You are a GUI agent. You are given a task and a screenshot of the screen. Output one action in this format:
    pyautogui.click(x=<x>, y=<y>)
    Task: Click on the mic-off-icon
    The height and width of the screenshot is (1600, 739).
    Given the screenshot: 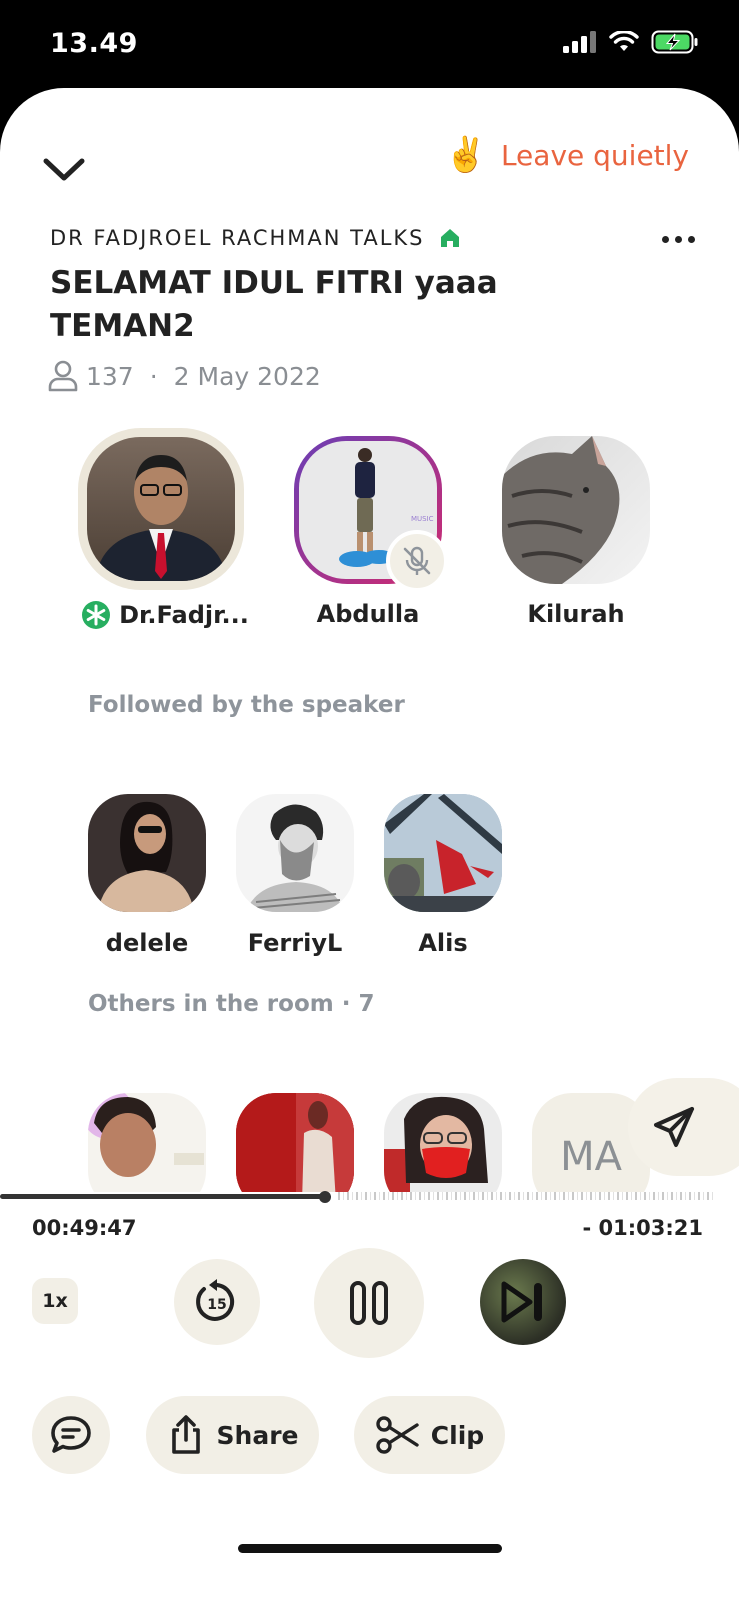 What is the action you would take?
    pyautogui.click(x=417, y=560)
    